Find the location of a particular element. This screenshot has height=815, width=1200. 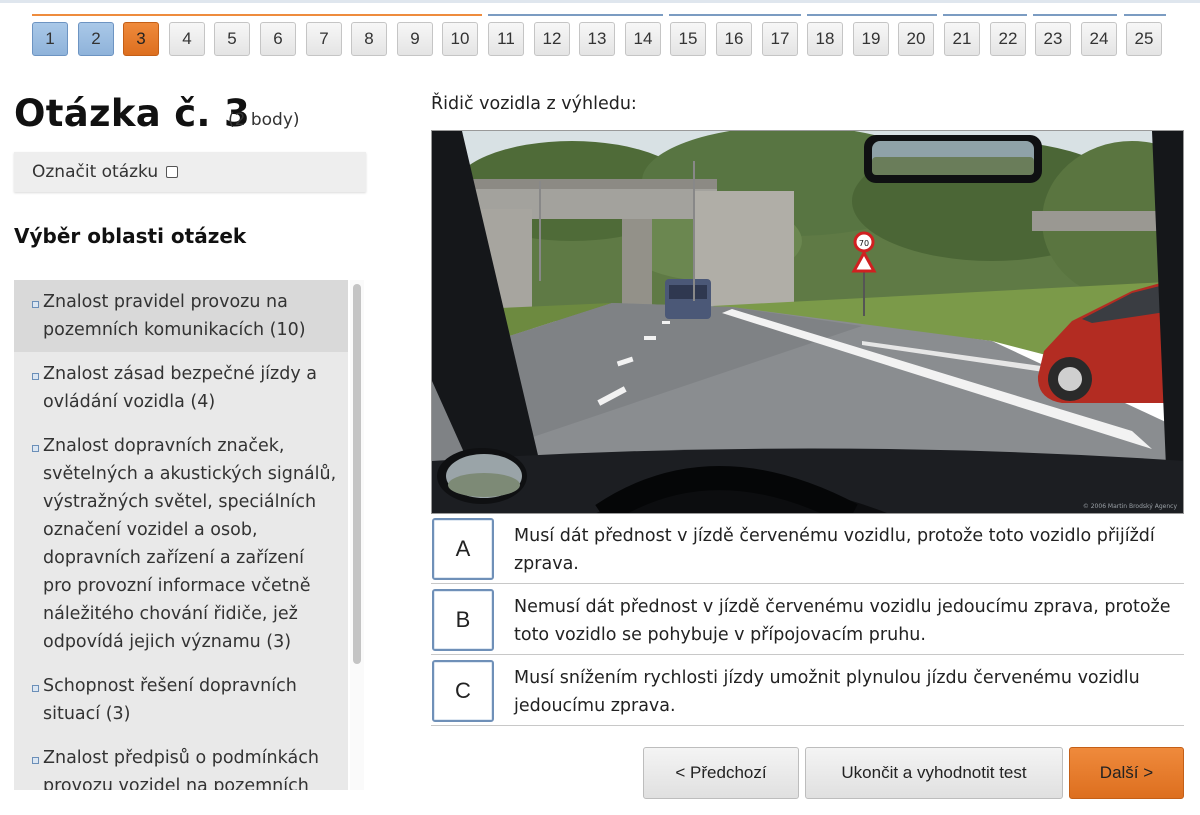

question-nav-button-9: 9 is located at coordinates (415, 39).